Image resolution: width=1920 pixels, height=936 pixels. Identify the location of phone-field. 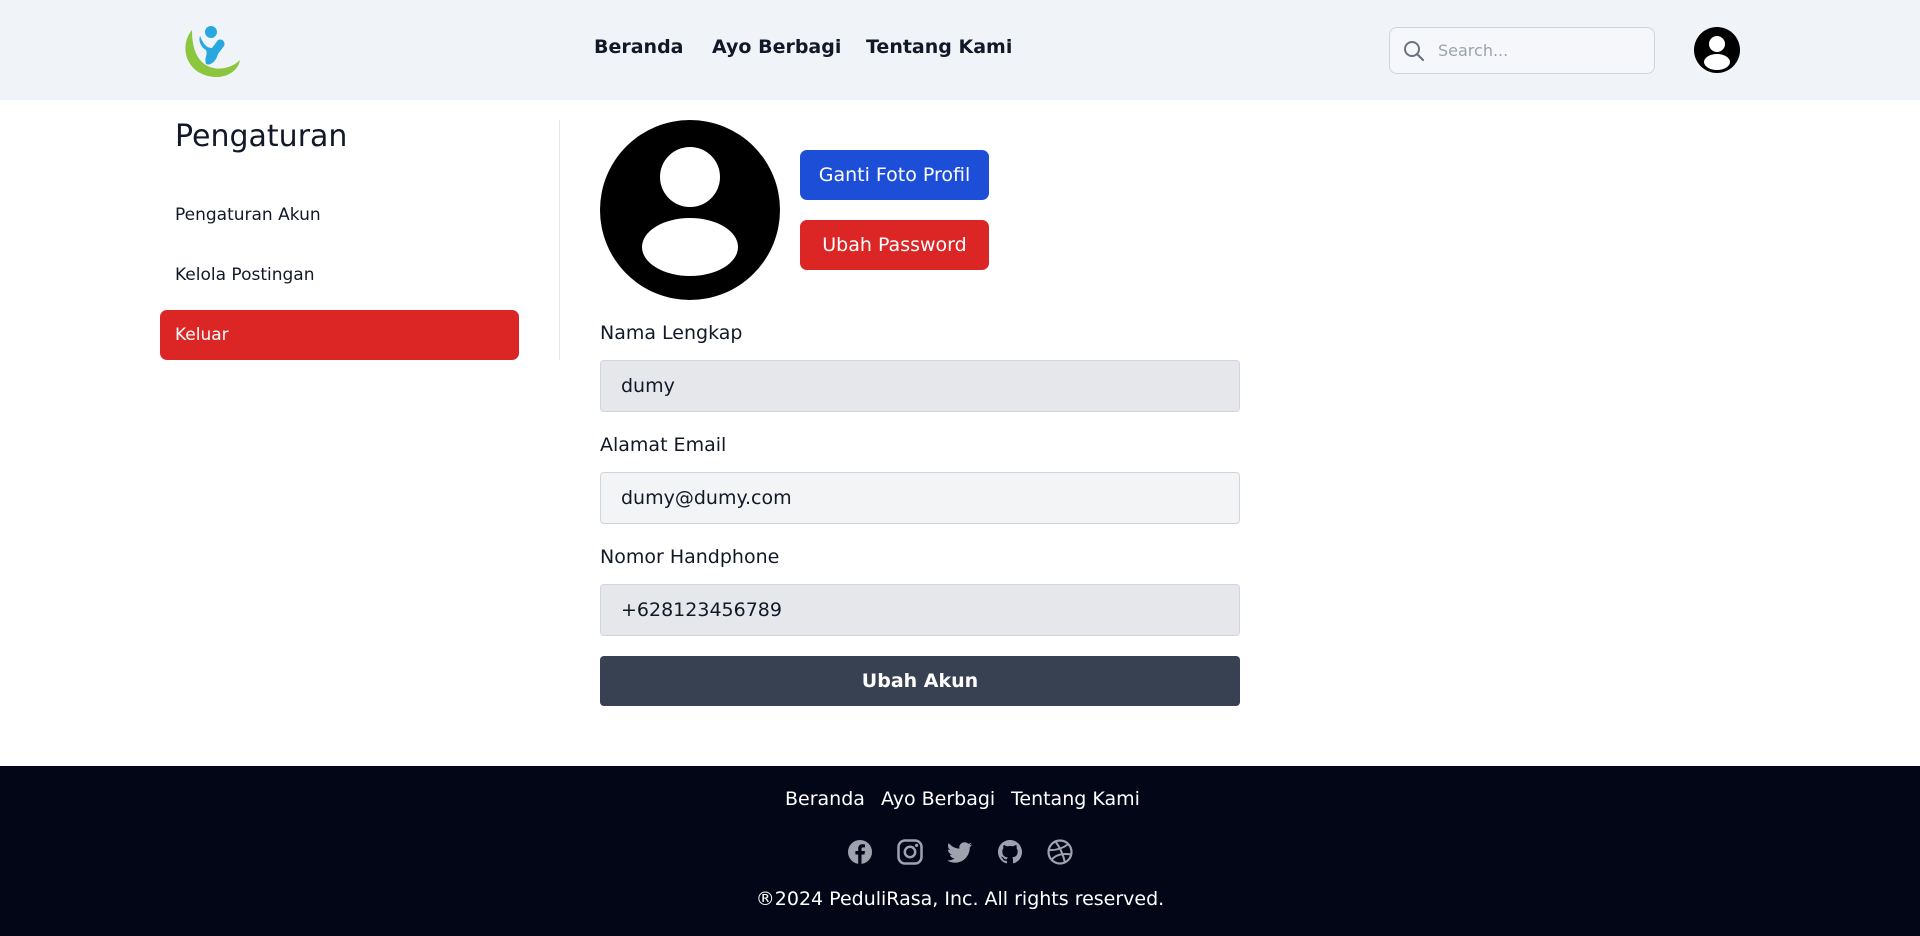
(920, 610).